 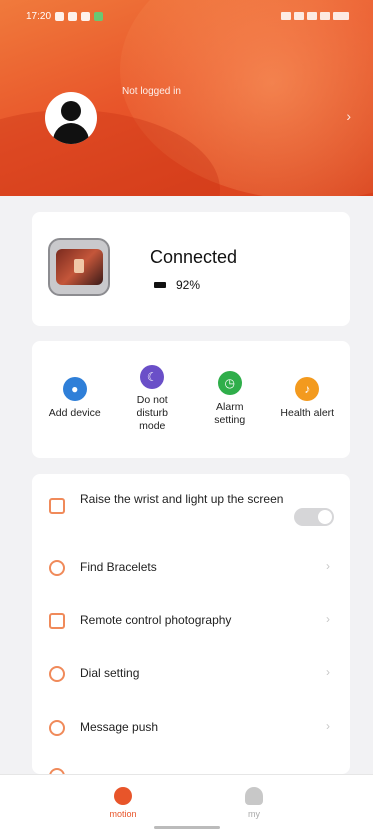 What do you see at coordinates (307, 389) in the screenshot?
I see `bell-icon: ♪` at bounding box center [307, 389].